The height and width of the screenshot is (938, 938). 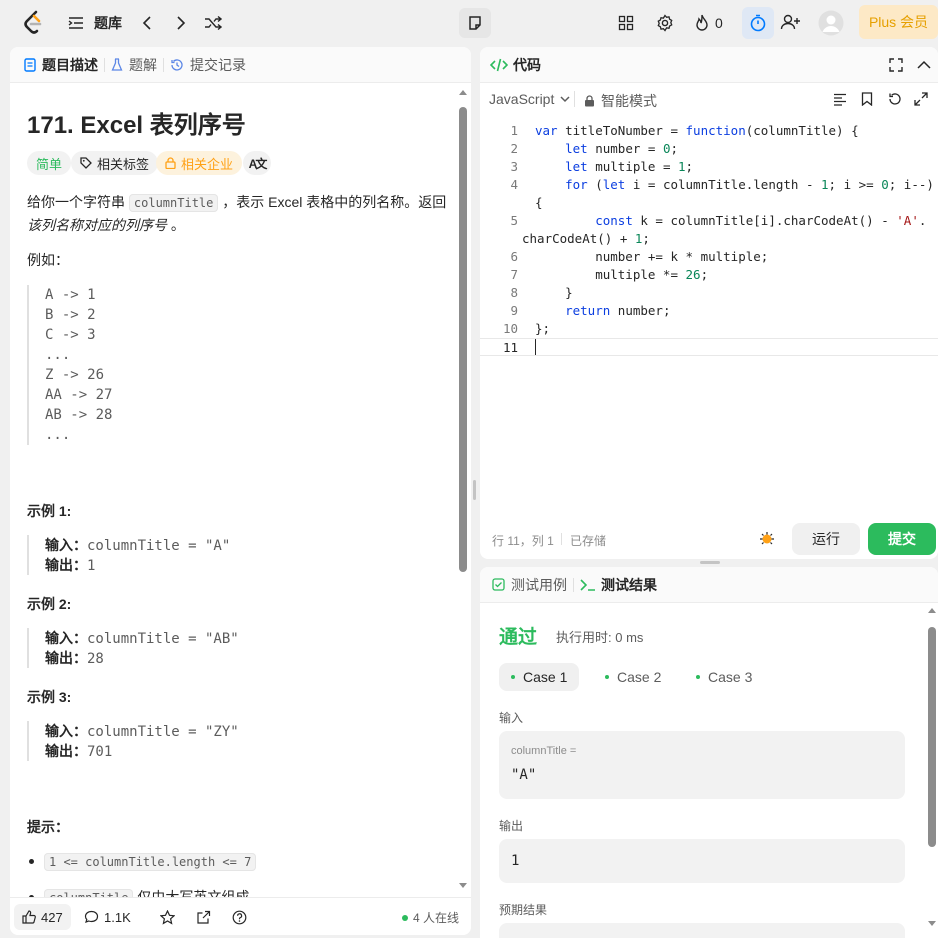 I want to click on problem-bank-link: 题库, so click(x=95, y=23).